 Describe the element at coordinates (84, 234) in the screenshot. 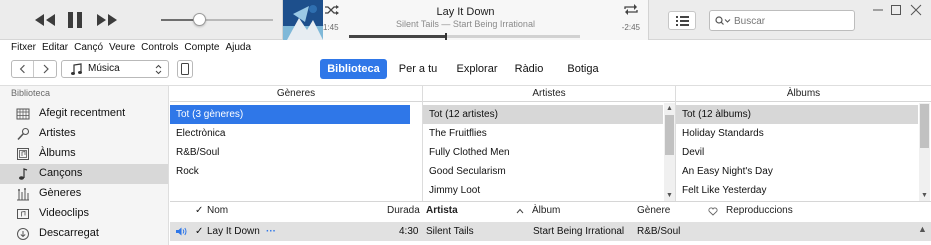

I see `sidebar-item-downloaded: Descarregat` at that location.